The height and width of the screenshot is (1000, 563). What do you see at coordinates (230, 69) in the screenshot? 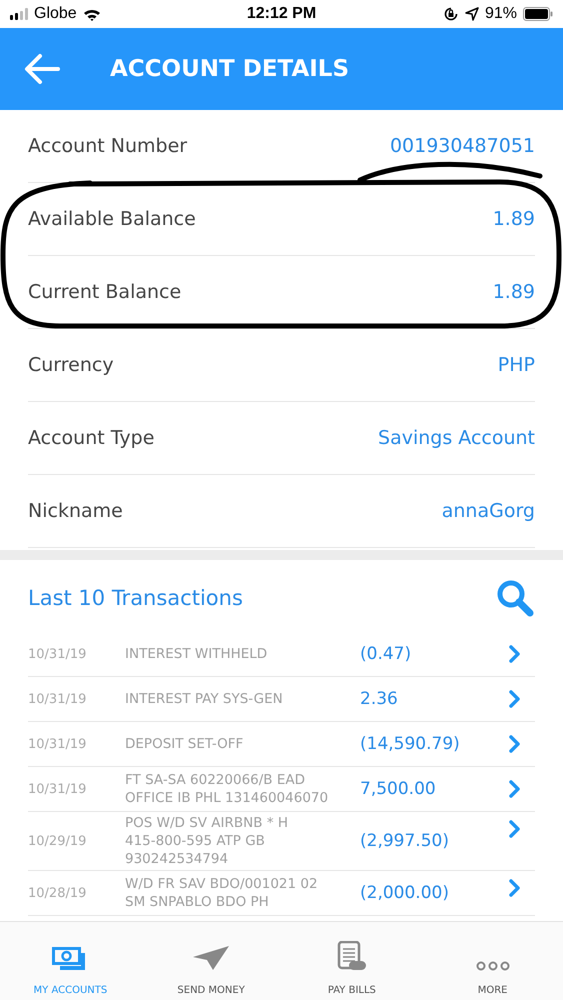
I see `page-title: ACCOUNT DETAILS` at bounding box center [230, 69].